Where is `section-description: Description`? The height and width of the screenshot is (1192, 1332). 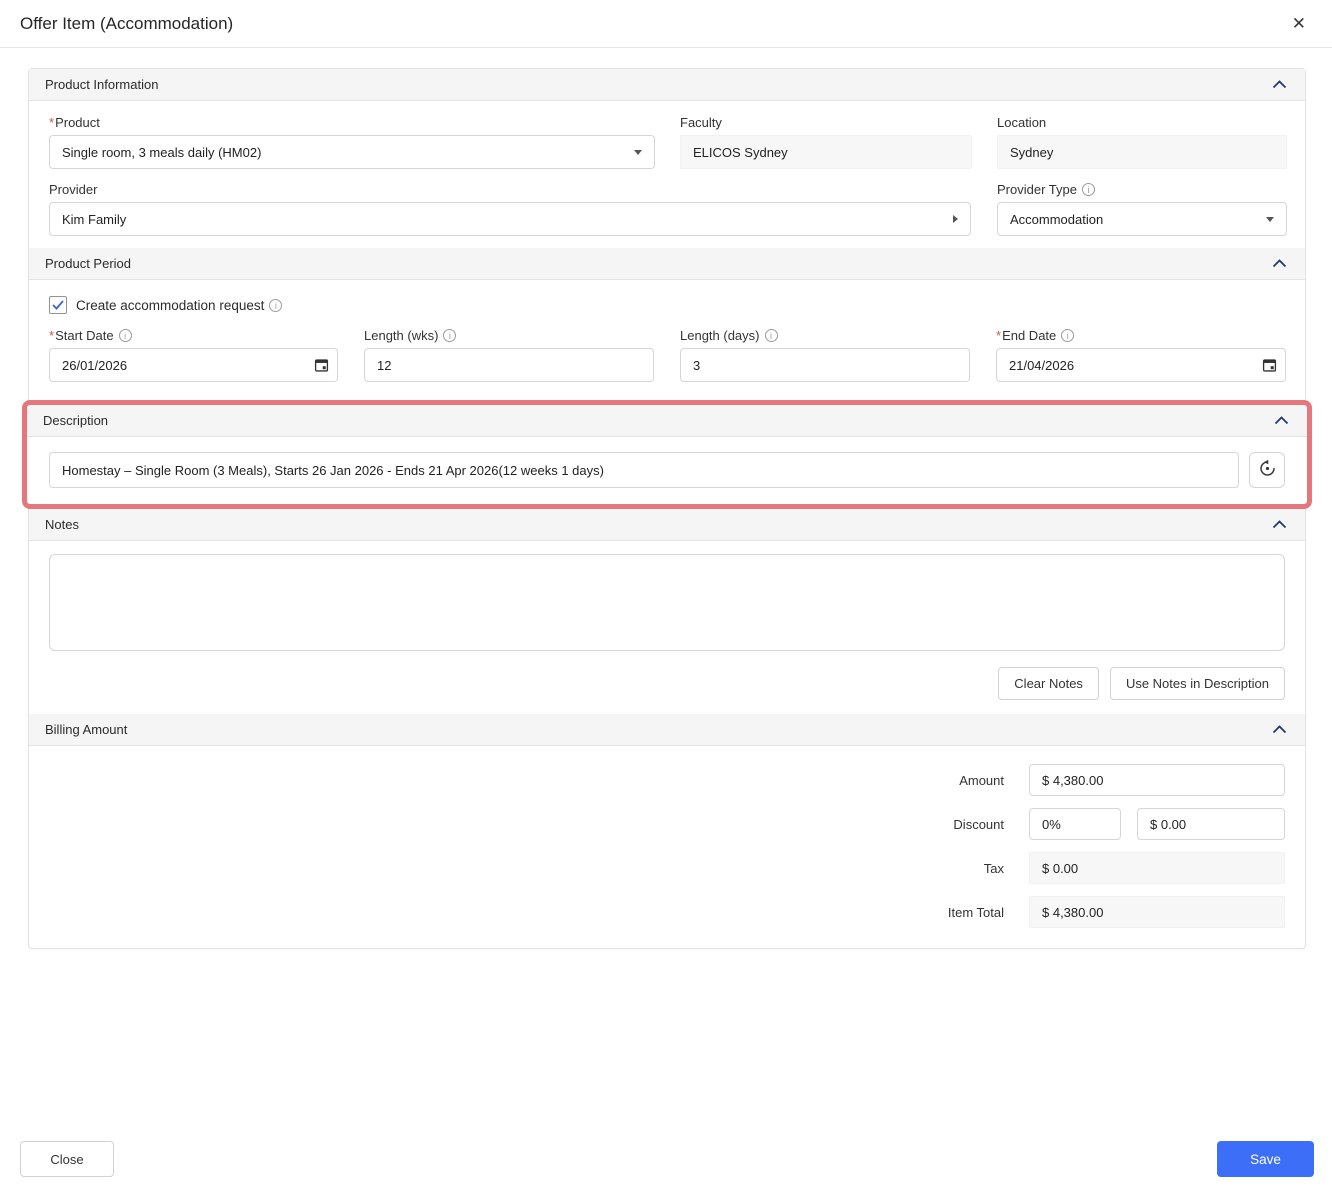 section-description: Description is located at coordinates (667, 454).